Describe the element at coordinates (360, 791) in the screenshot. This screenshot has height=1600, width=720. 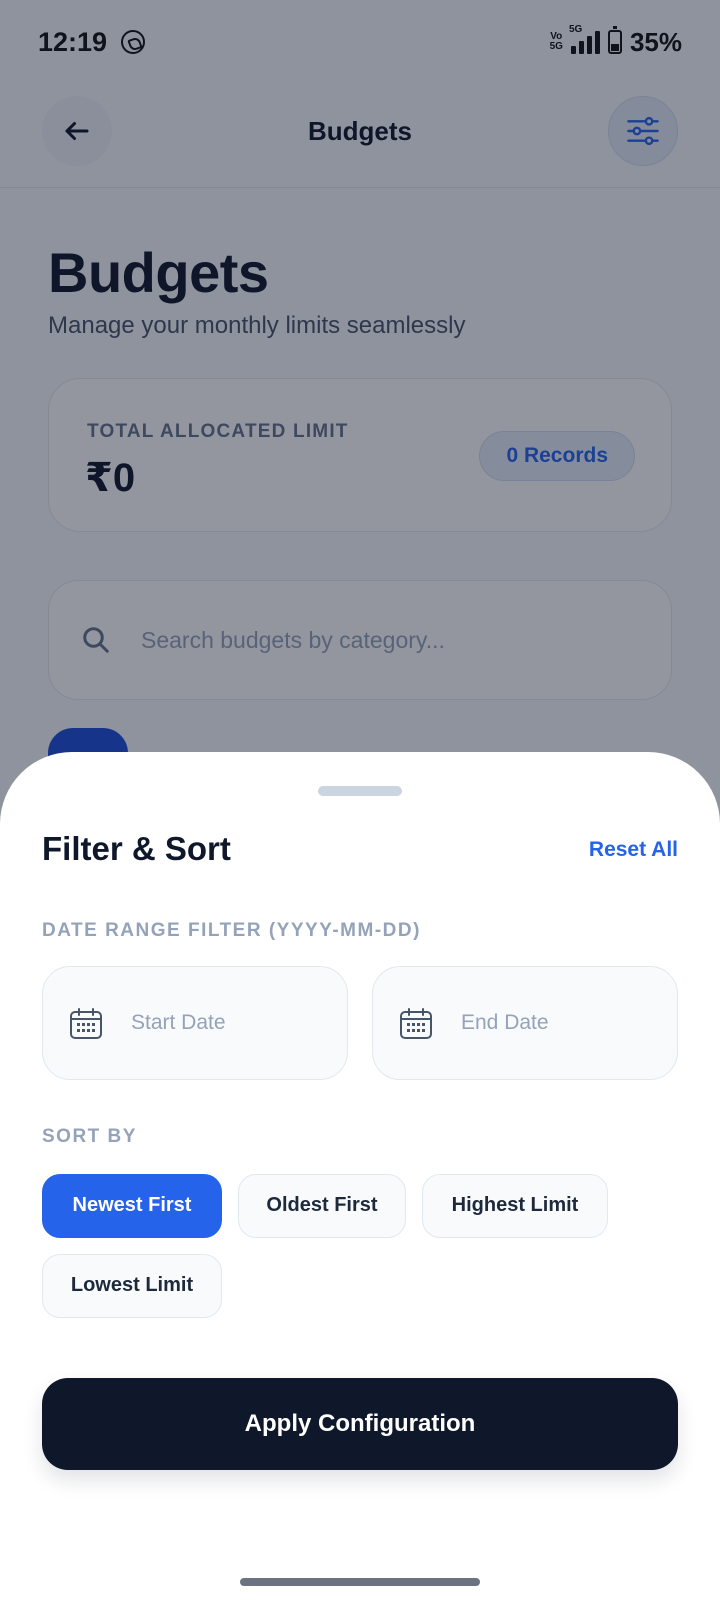
I see `drag-handle` at that location.